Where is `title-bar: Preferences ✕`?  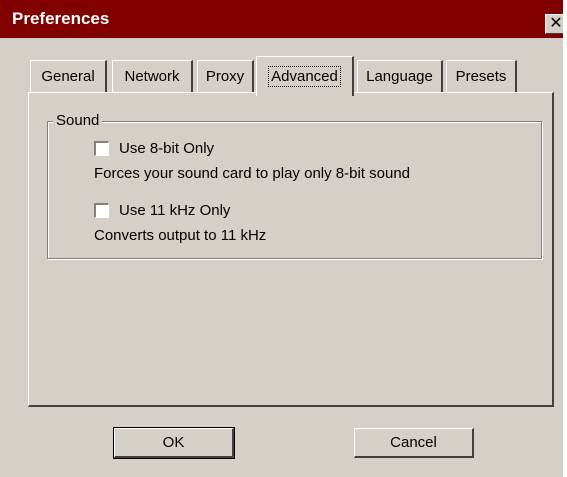
title-bar: Preferences ✕ is located at coordinates (283, 19).